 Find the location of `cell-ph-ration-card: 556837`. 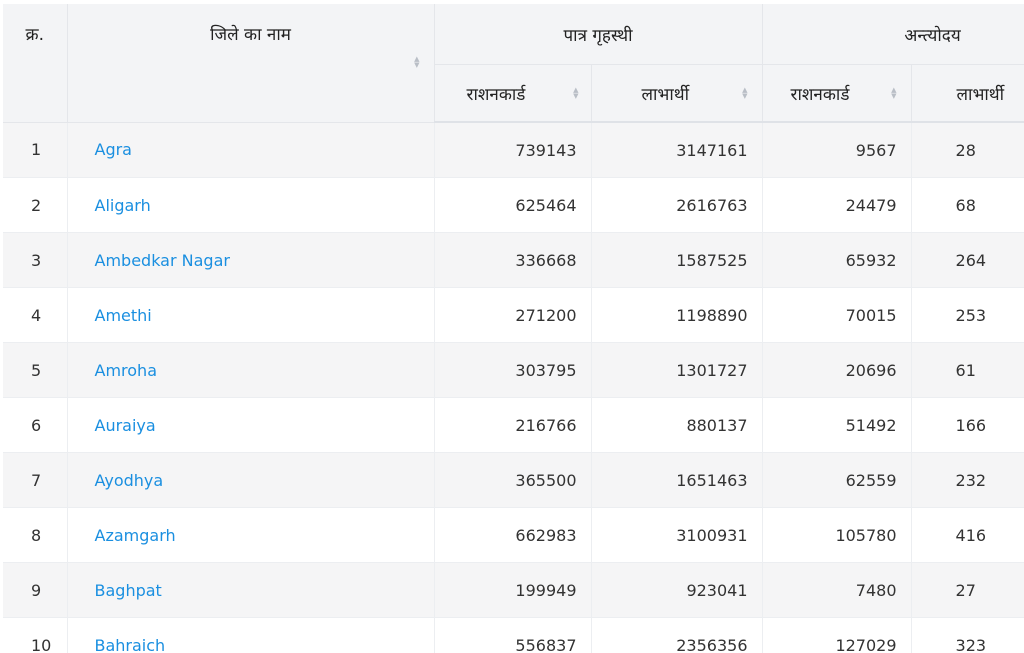

cell-ph-ration-card: 556837 is located at coordinates (513, 635).